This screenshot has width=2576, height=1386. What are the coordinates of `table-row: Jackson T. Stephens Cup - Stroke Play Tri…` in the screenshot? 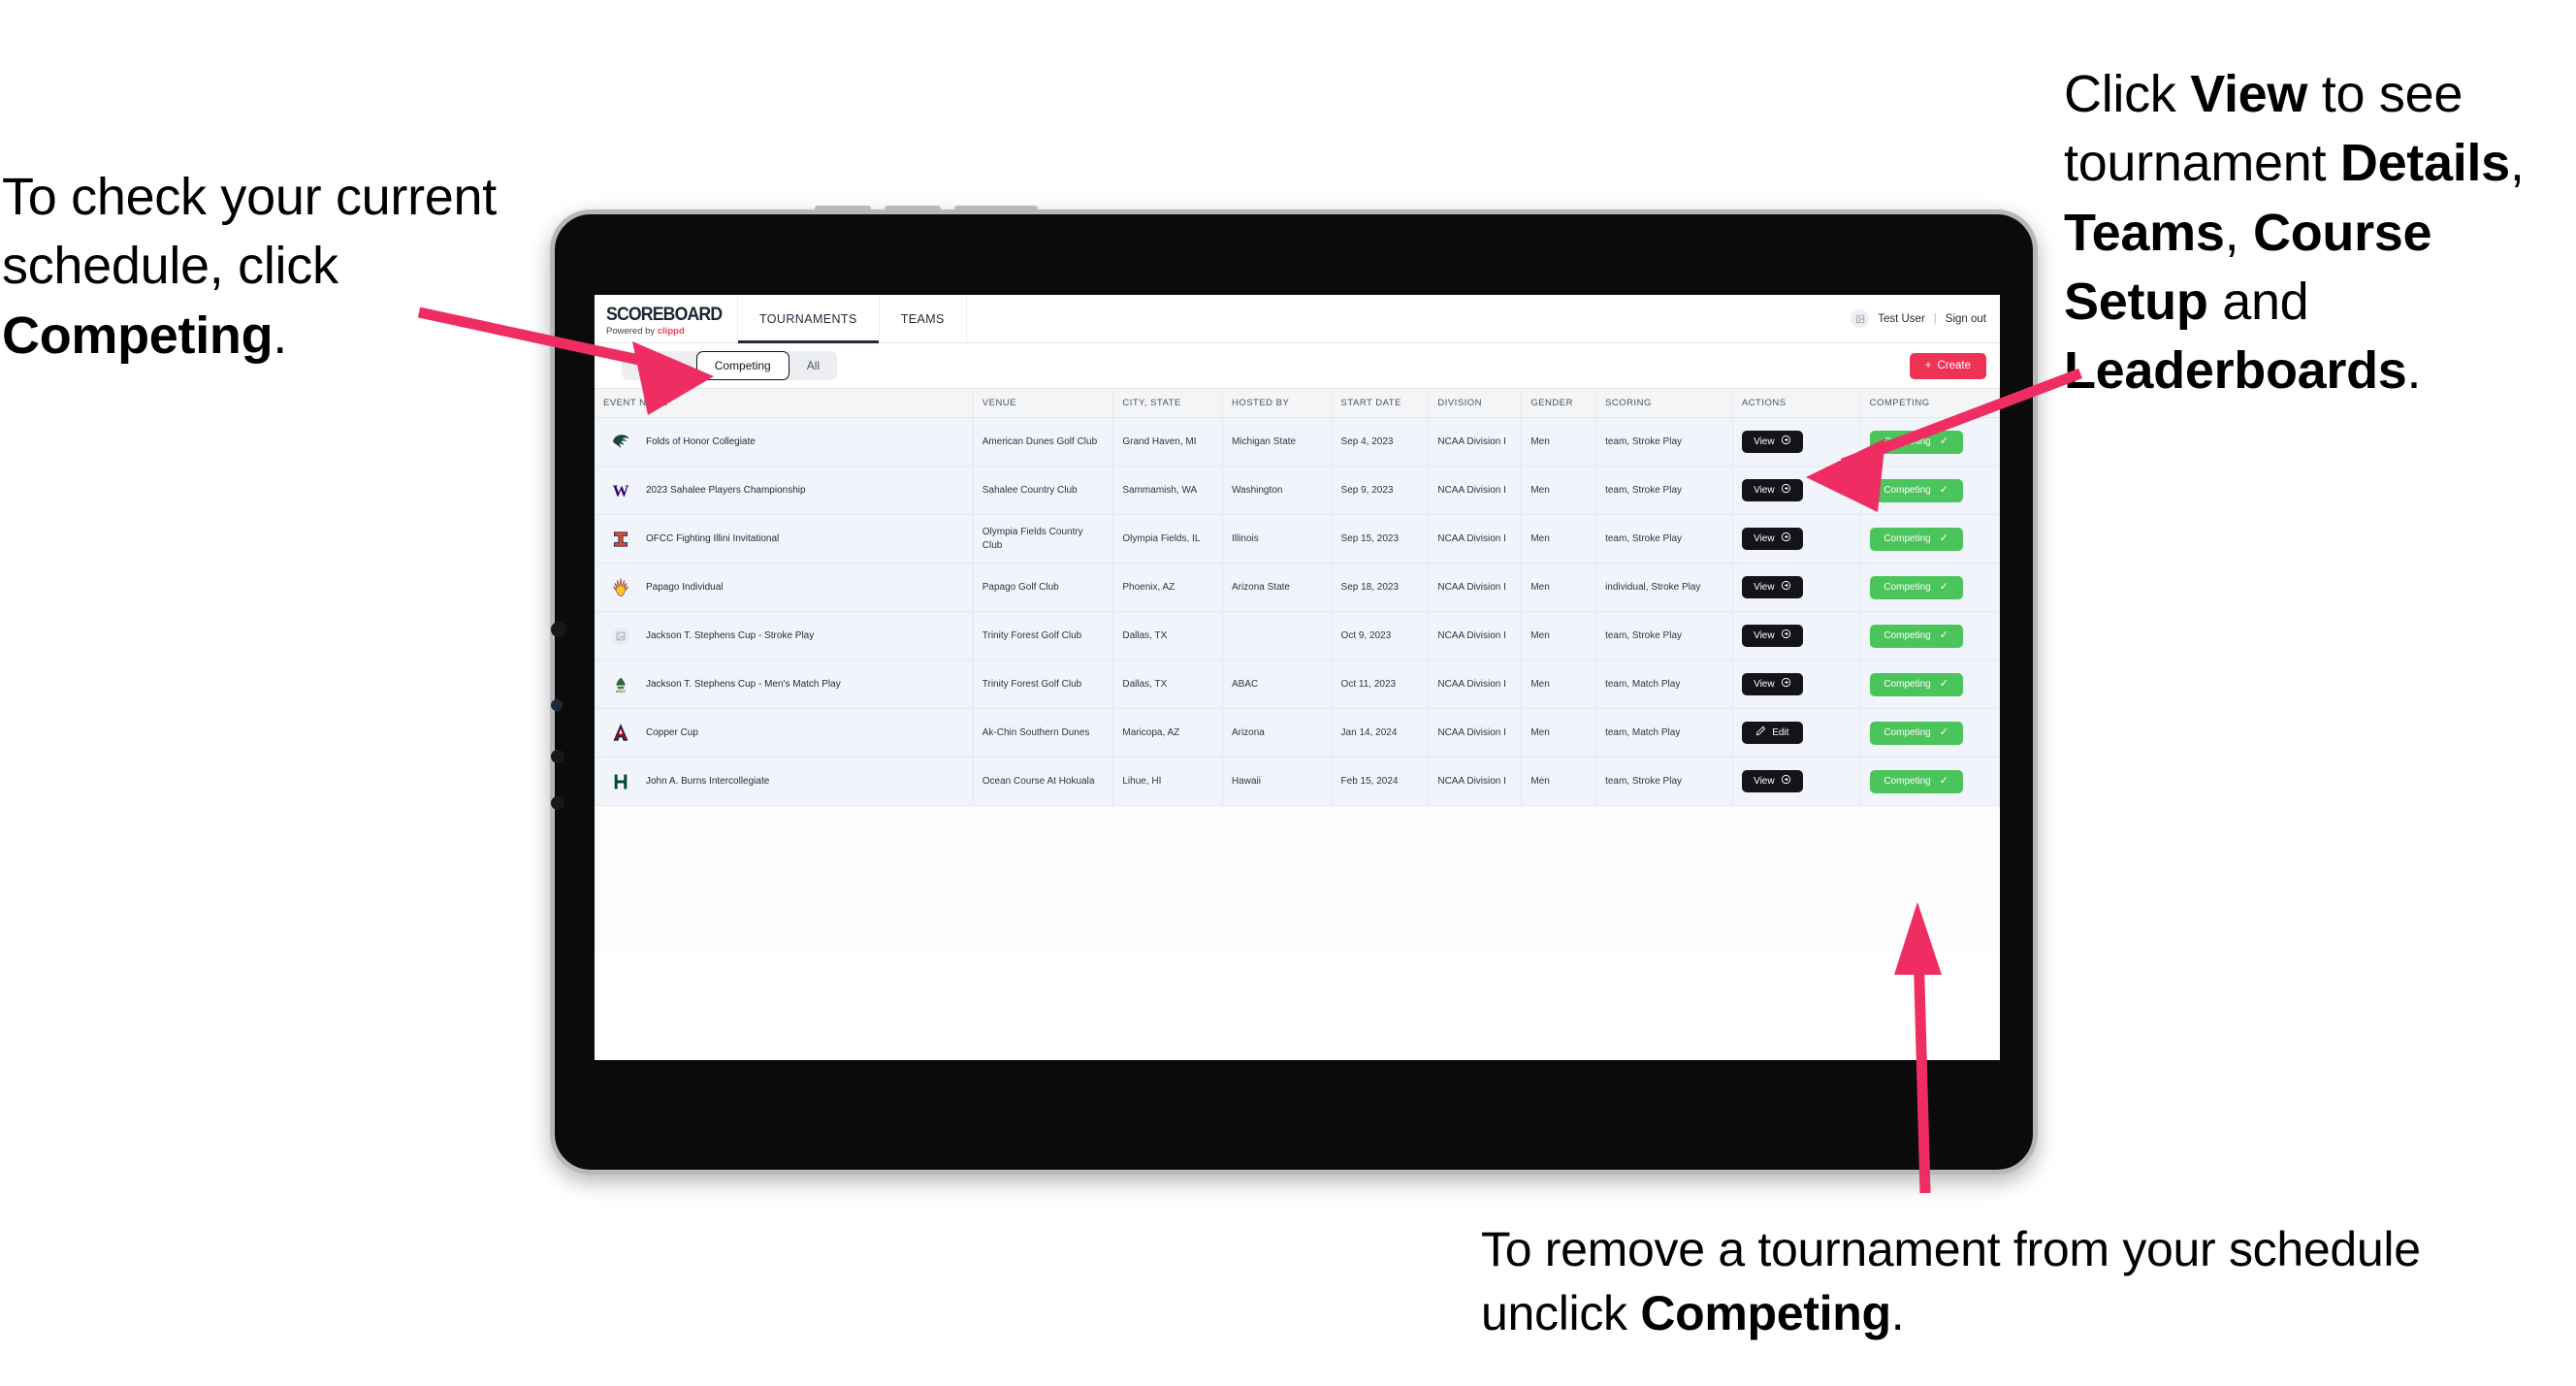 It's located at (1297, 636).